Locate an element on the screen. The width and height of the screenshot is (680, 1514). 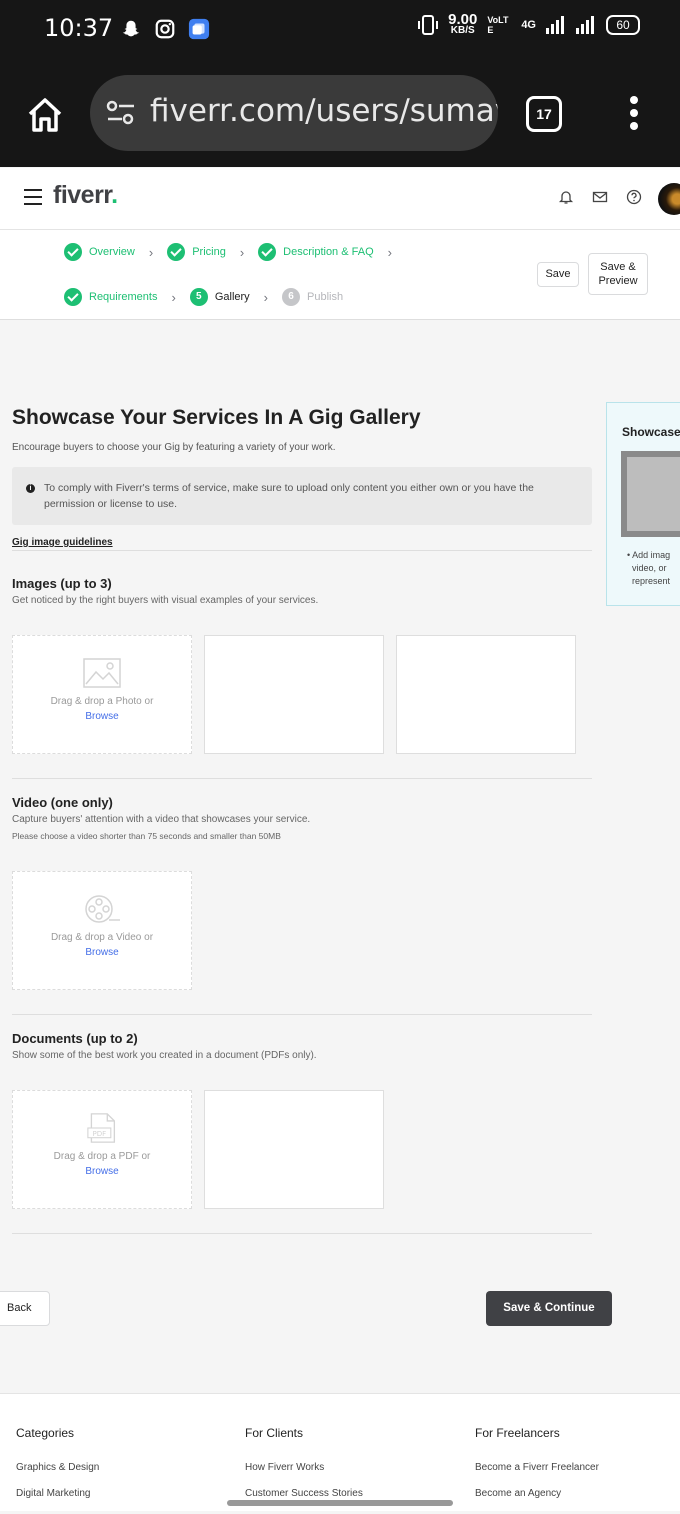
volte-label: VoLTE is located at coordinates (498, 25).